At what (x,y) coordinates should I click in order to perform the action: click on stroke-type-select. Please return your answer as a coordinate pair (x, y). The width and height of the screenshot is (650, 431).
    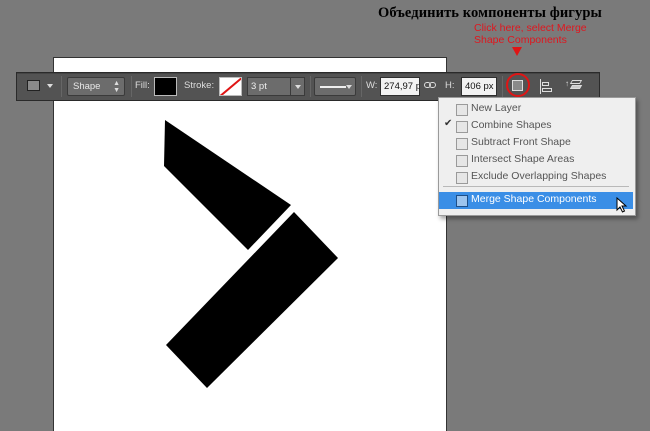
    Looking at the image, I should click on (335, 86).